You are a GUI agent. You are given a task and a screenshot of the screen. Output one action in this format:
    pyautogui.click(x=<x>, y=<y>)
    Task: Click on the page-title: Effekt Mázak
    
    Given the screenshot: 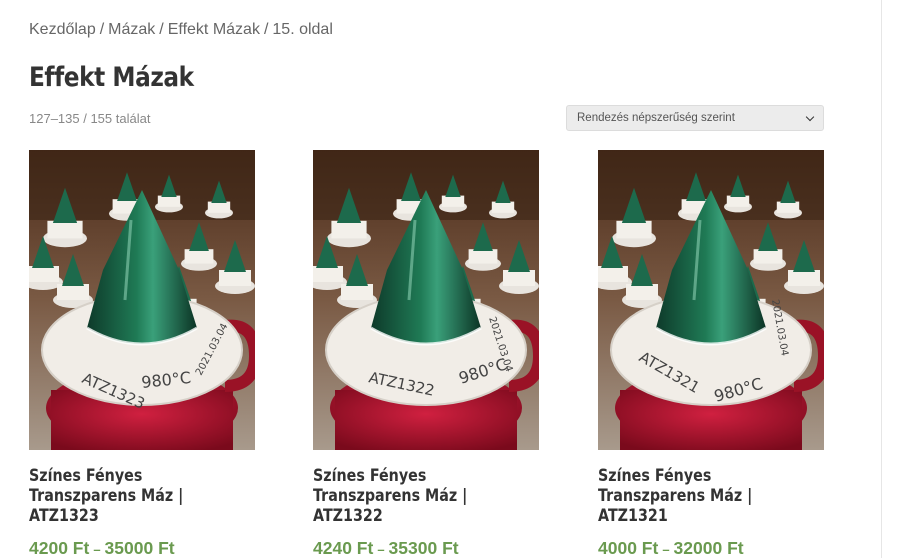 What is the action you would take?
    pyautogui.click(x=111, y=77)
    